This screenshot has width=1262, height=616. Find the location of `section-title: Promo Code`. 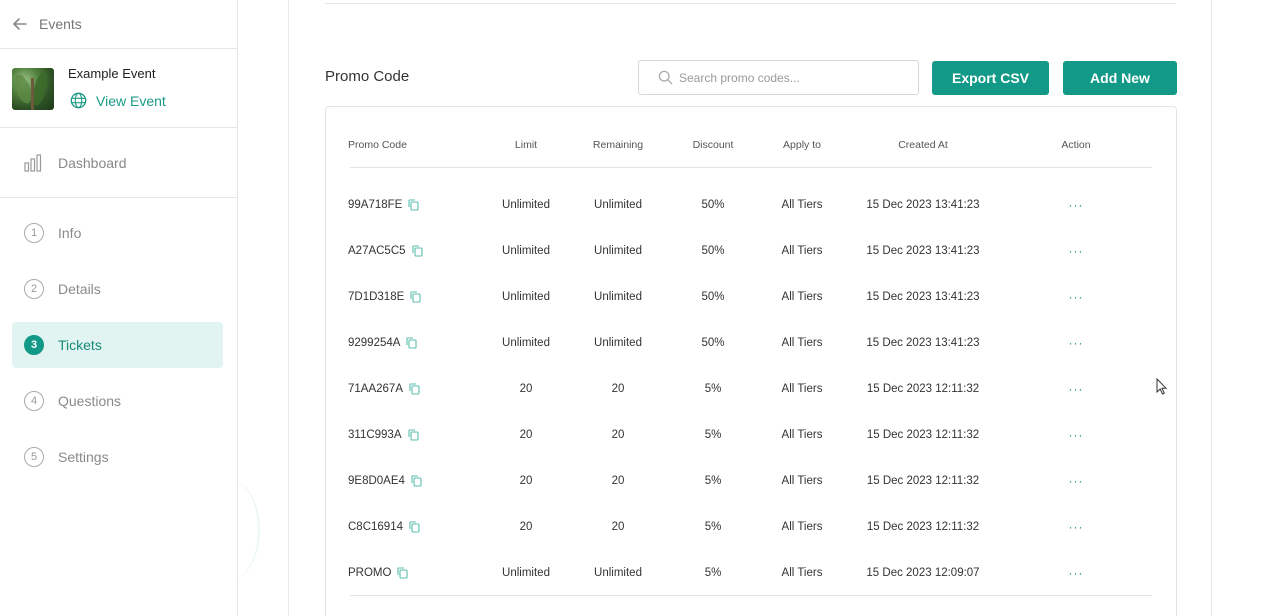

section-title: Promo Code is located at coordinates (367, 76).